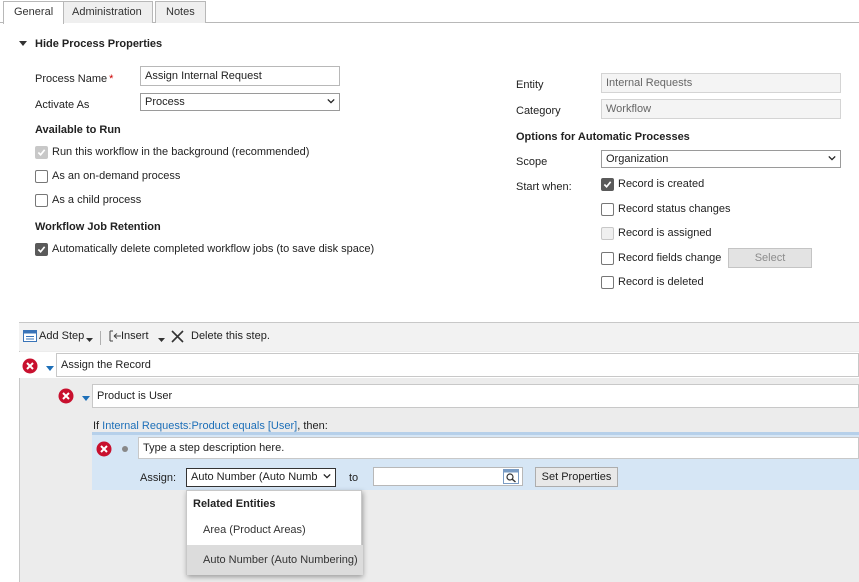 This screenshot has height=582, width=859. I want to click on record-created-label: Record is created, so click(661, 184).